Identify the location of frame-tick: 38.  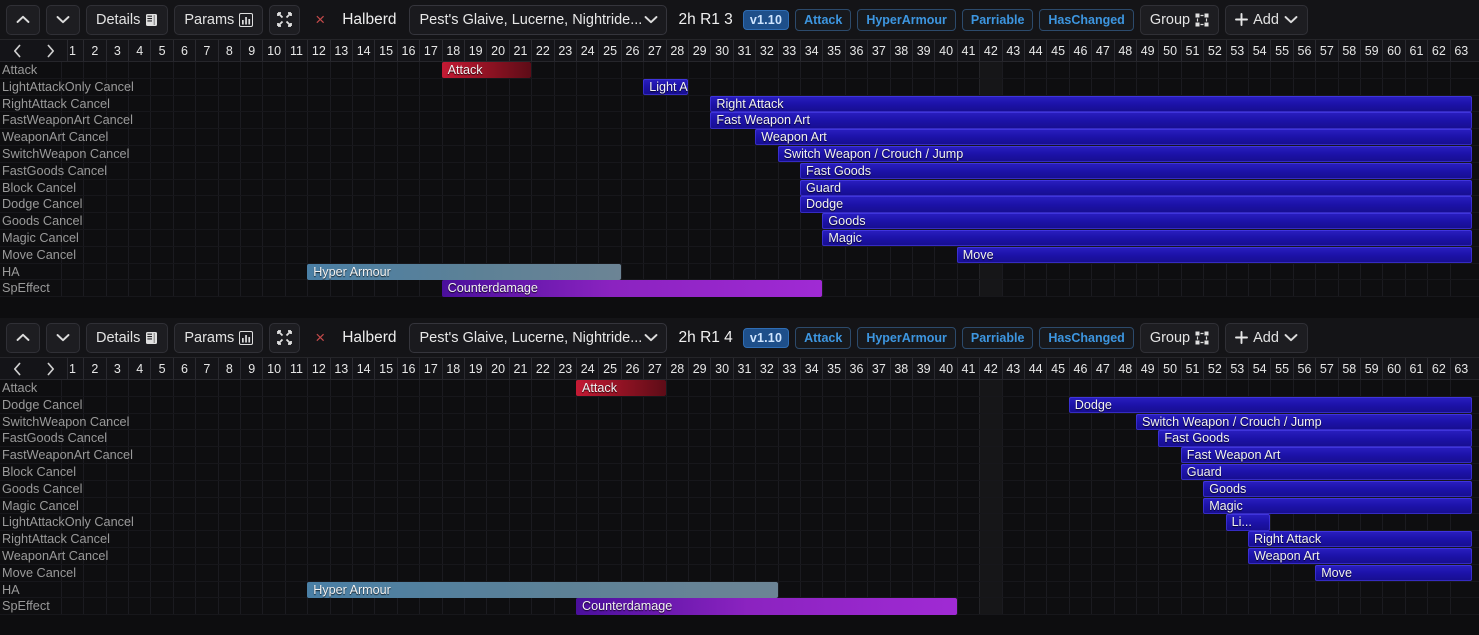
(900, 368).